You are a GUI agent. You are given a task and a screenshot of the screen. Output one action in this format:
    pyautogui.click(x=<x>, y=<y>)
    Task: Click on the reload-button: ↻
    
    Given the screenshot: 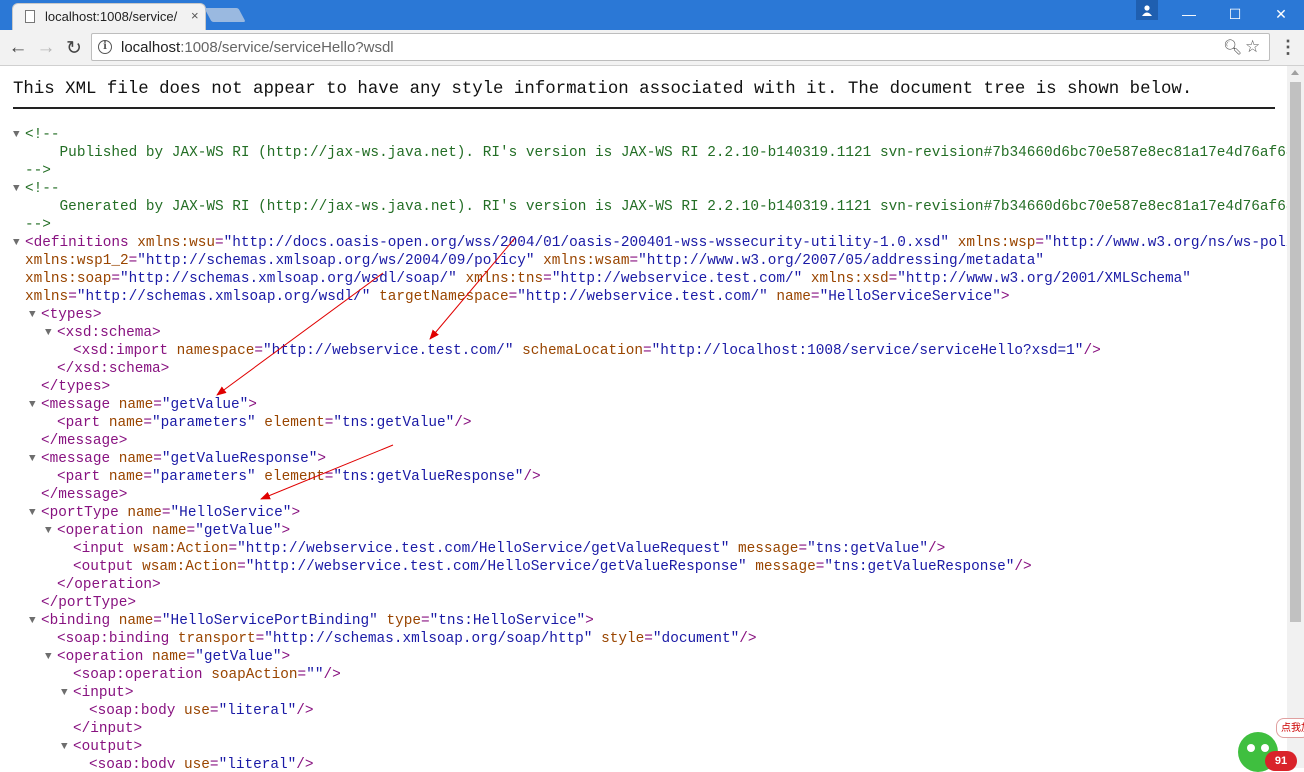 What is the action you would take?
    pyautogui.click(x=74, y=48)
    